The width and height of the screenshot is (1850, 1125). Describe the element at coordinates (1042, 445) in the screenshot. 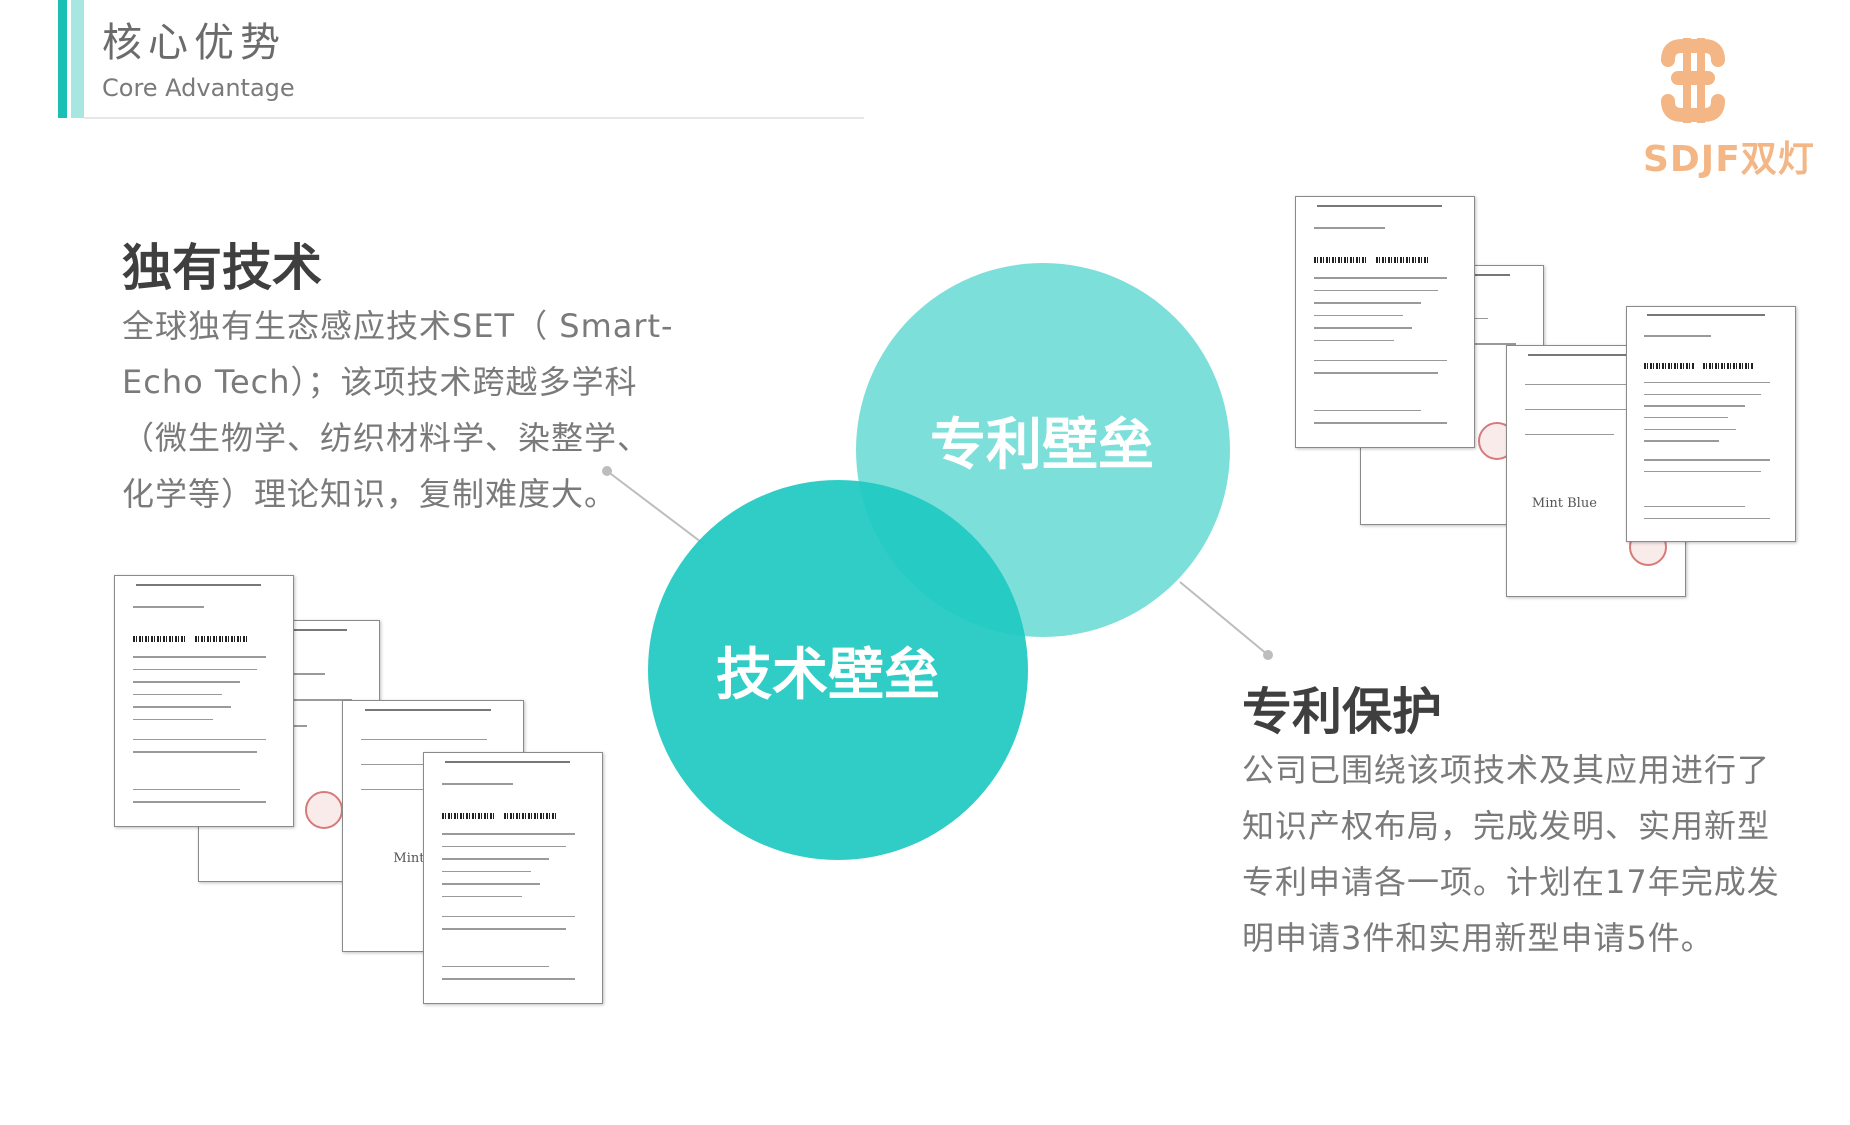

I see `patent-barrier-label: 专利壁垒` at that location.